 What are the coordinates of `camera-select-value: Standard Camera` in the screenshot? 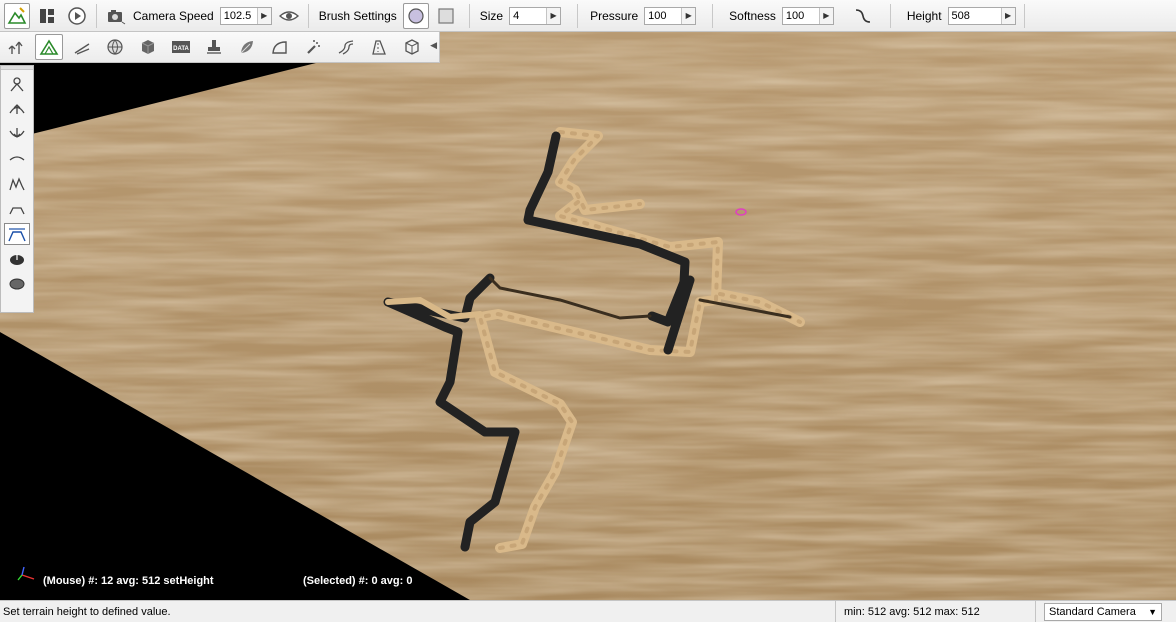 It's located at (1092, 611).